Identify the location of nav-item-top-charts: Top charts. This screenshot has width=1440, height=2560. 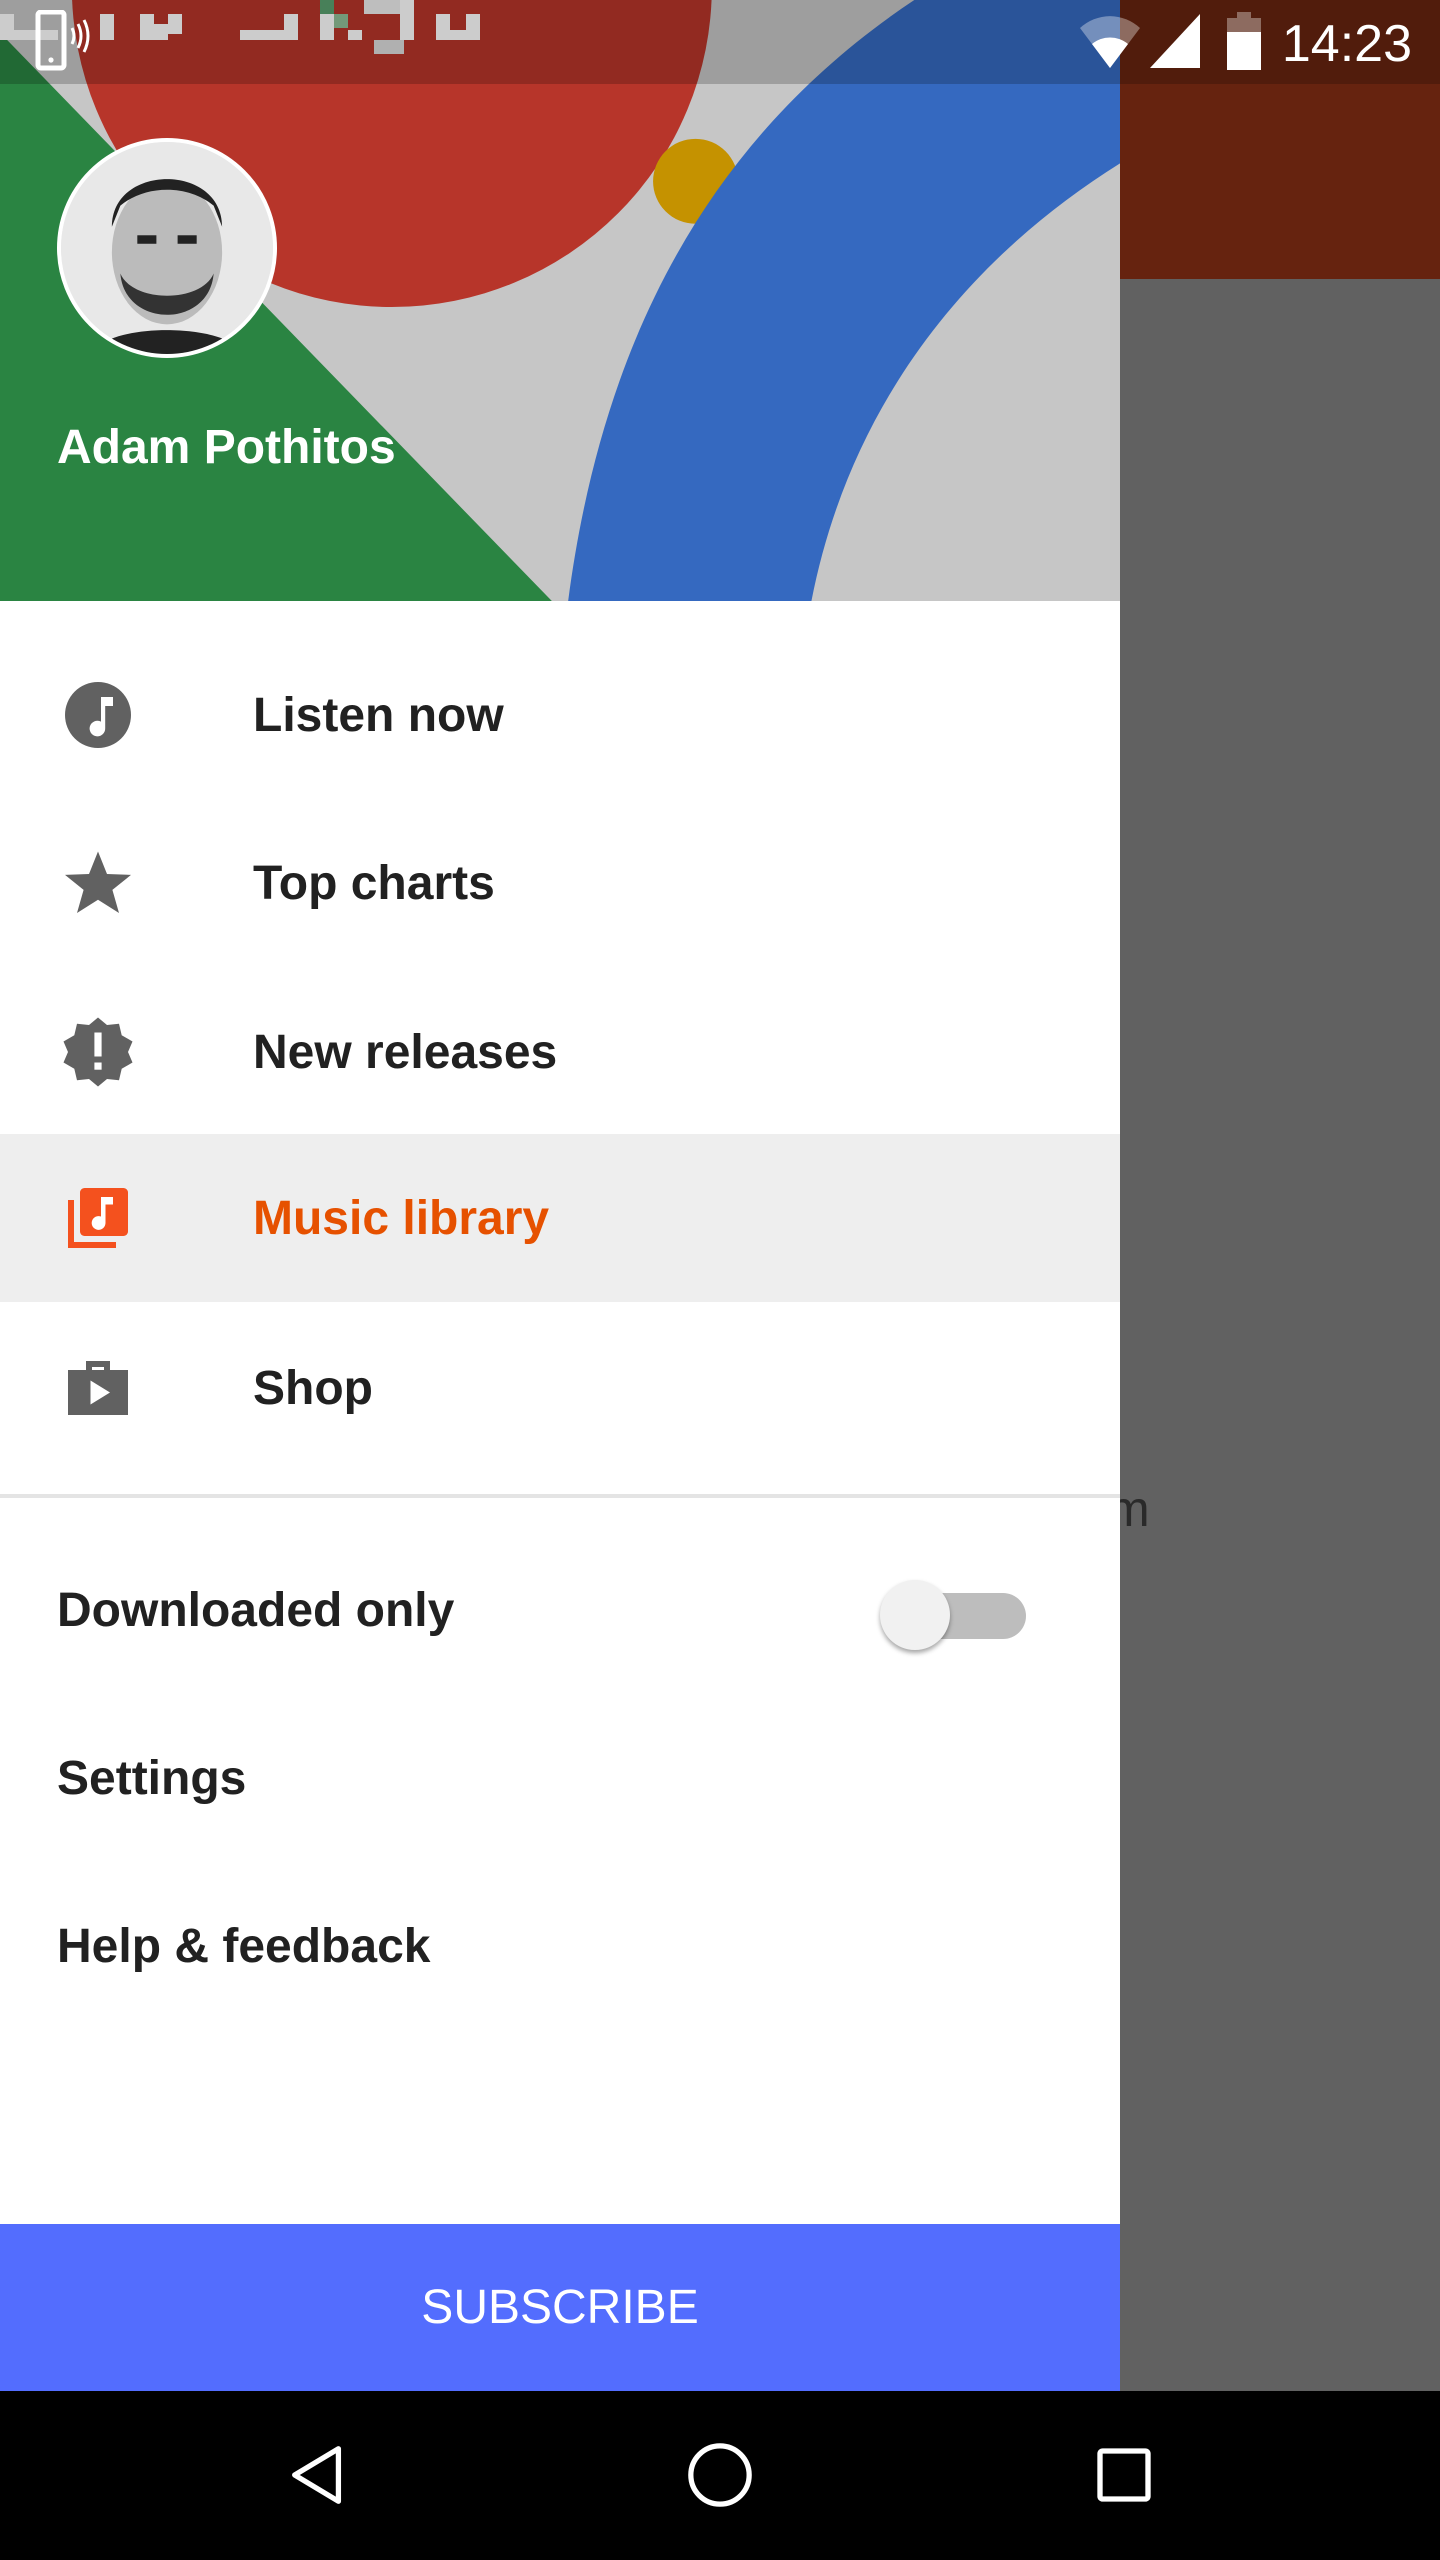
(560, 883).